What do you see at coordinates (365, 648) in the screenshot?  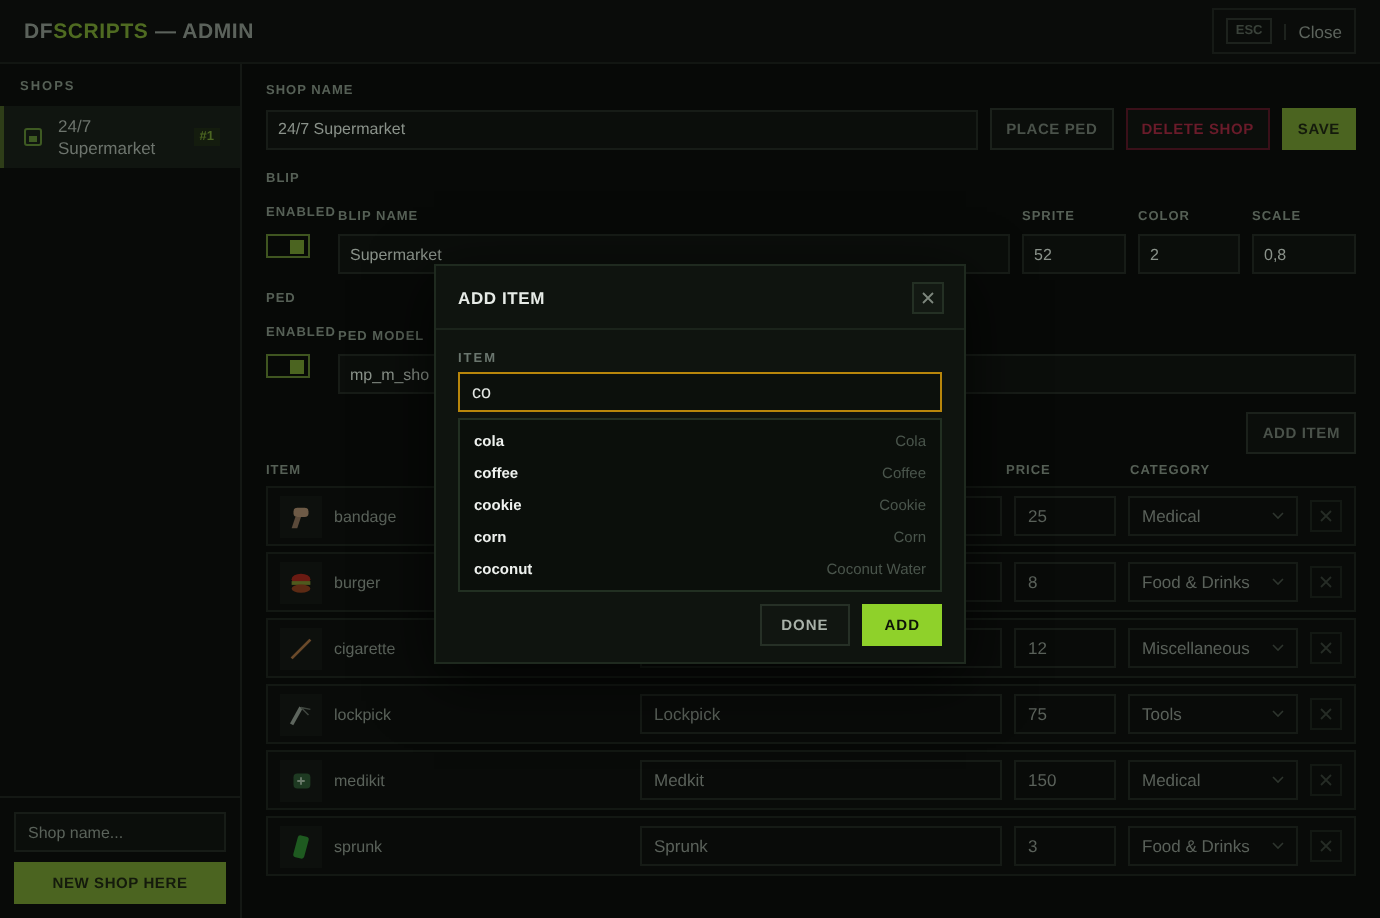 I see `item-name: cigarette` at bounding box center [365, 648].